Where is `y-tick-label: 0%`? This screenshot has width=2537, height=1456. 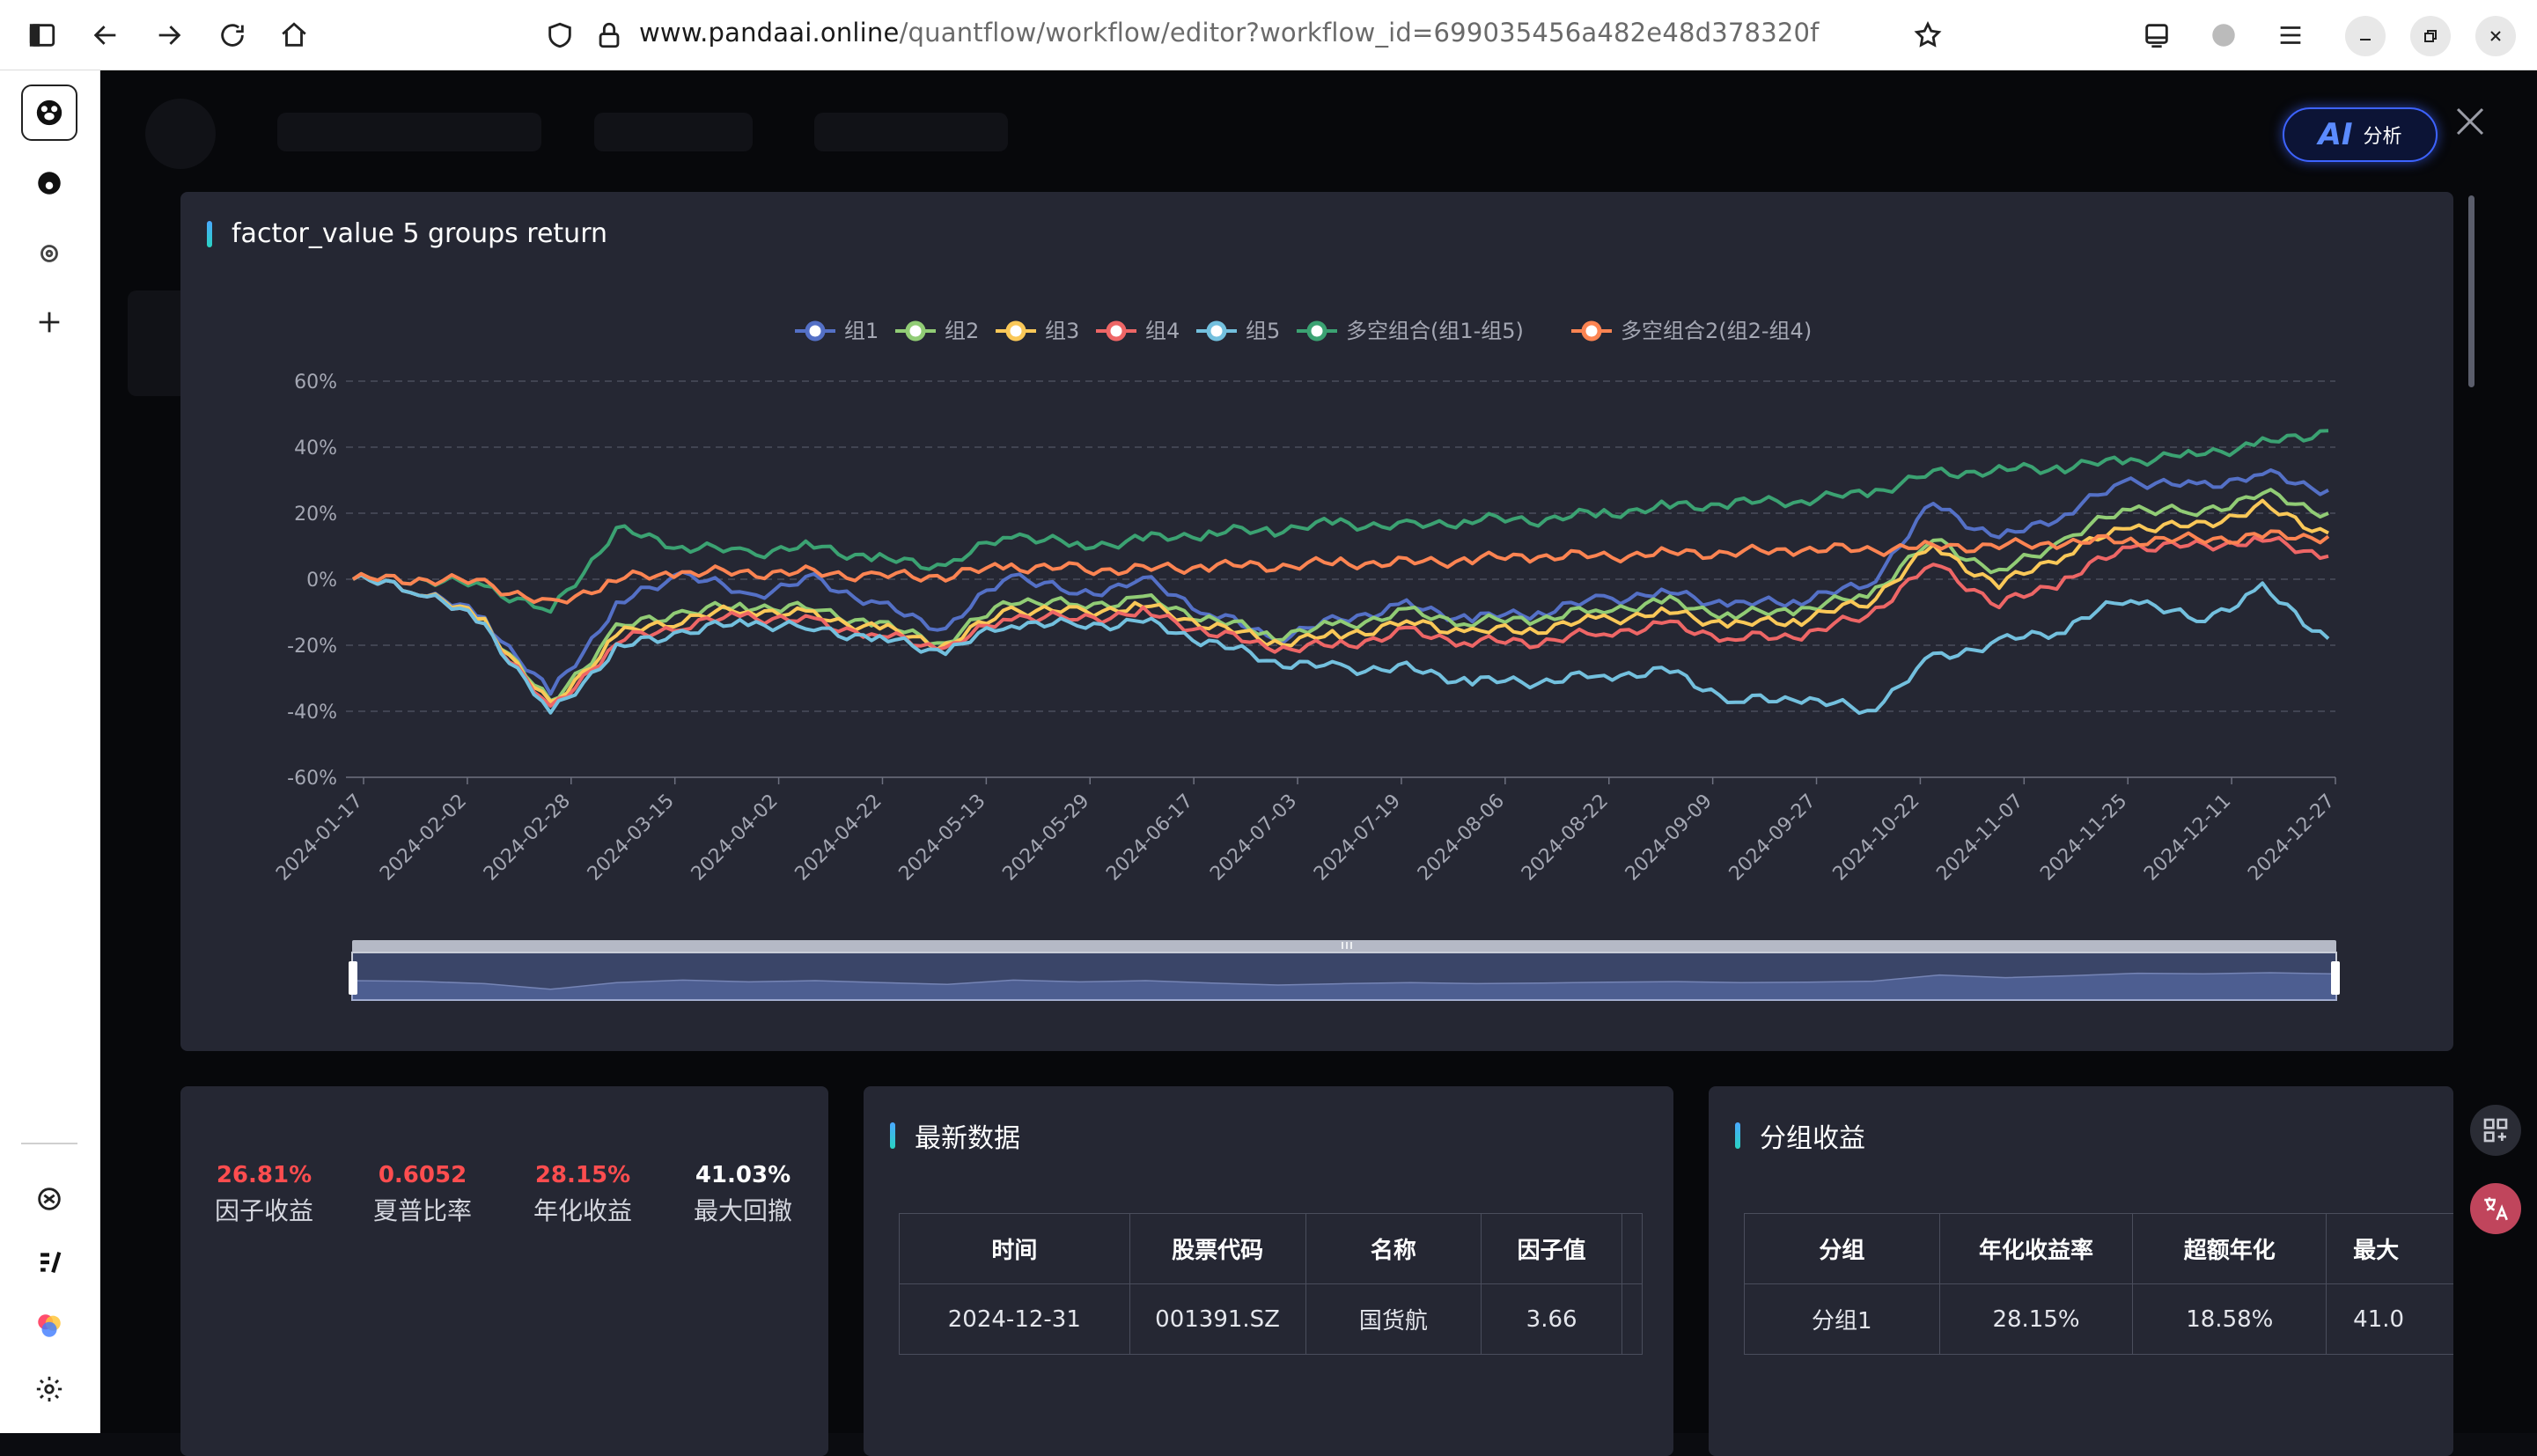 y-tick-label: 0% is located at coordinates (321, 581).